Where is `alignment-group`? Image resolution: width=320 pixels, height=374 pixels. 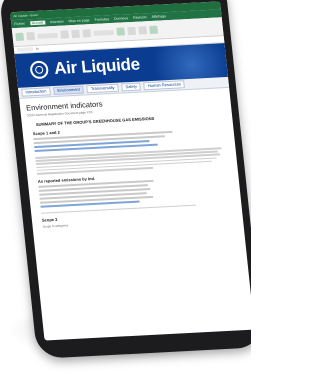
alignment-group is located at coordinates (103, 32).